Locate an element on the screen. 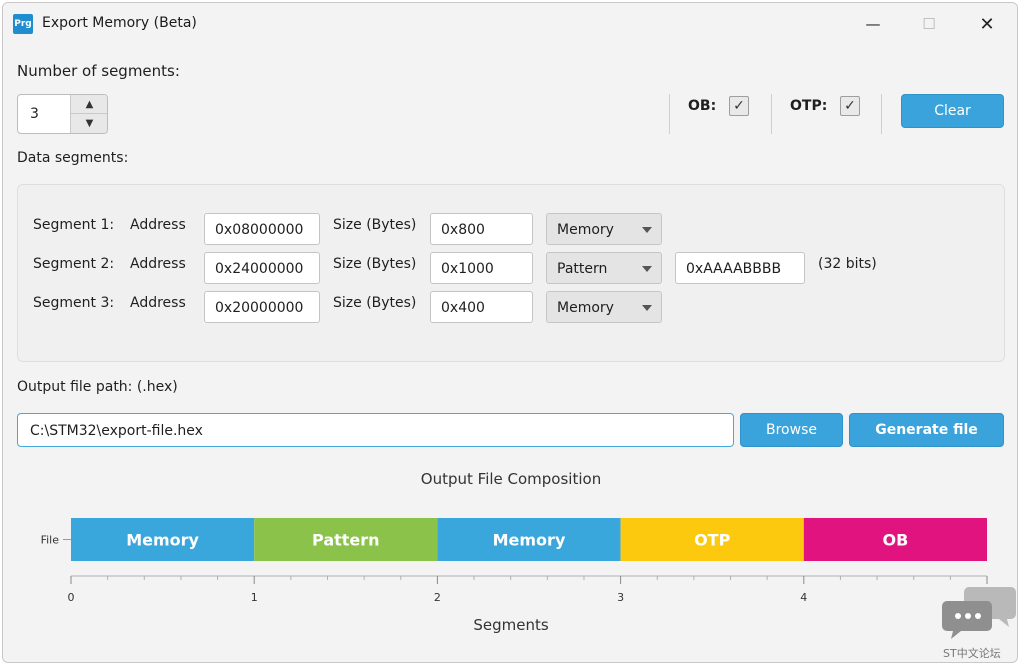 The height and width of the screenshot is (665, 1020). segment-3-size-label: Size (Bytes) is located at coordinates (375, 303).